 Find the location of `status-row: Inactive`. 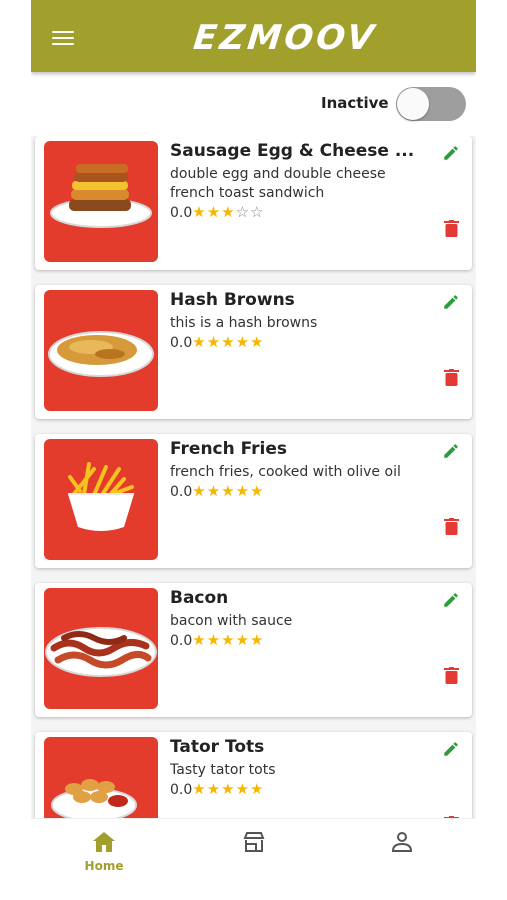

status-row: Inactive is located at coordinates (253, 104).